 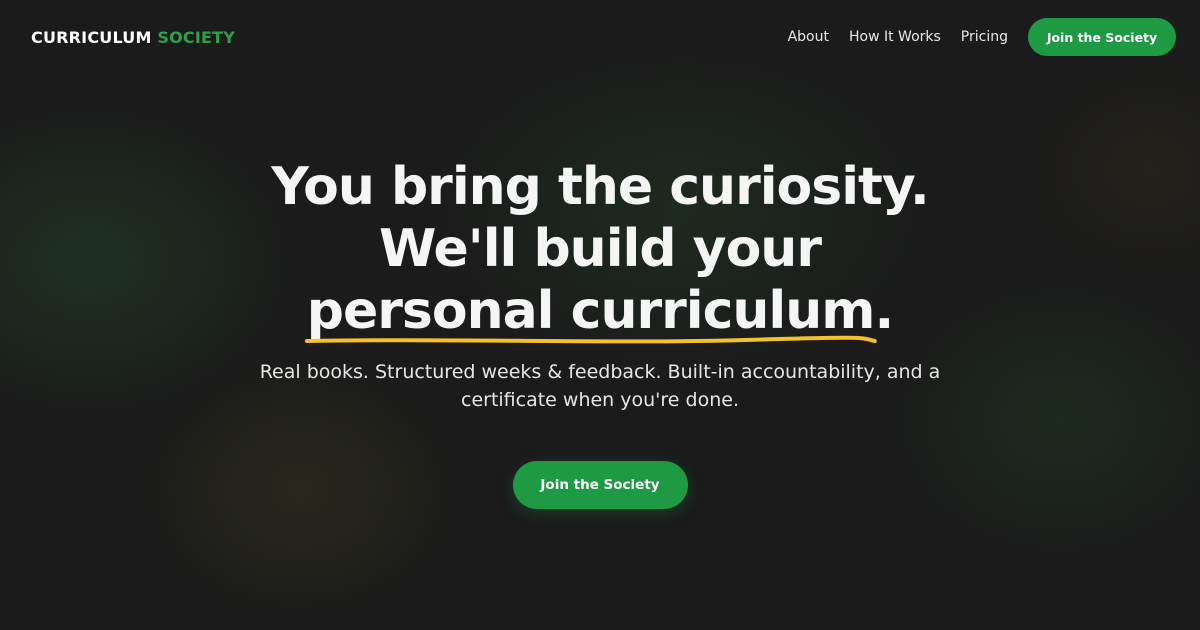 I want to click on headline-line-3: personal curriculum., so click(x=600, y=312).